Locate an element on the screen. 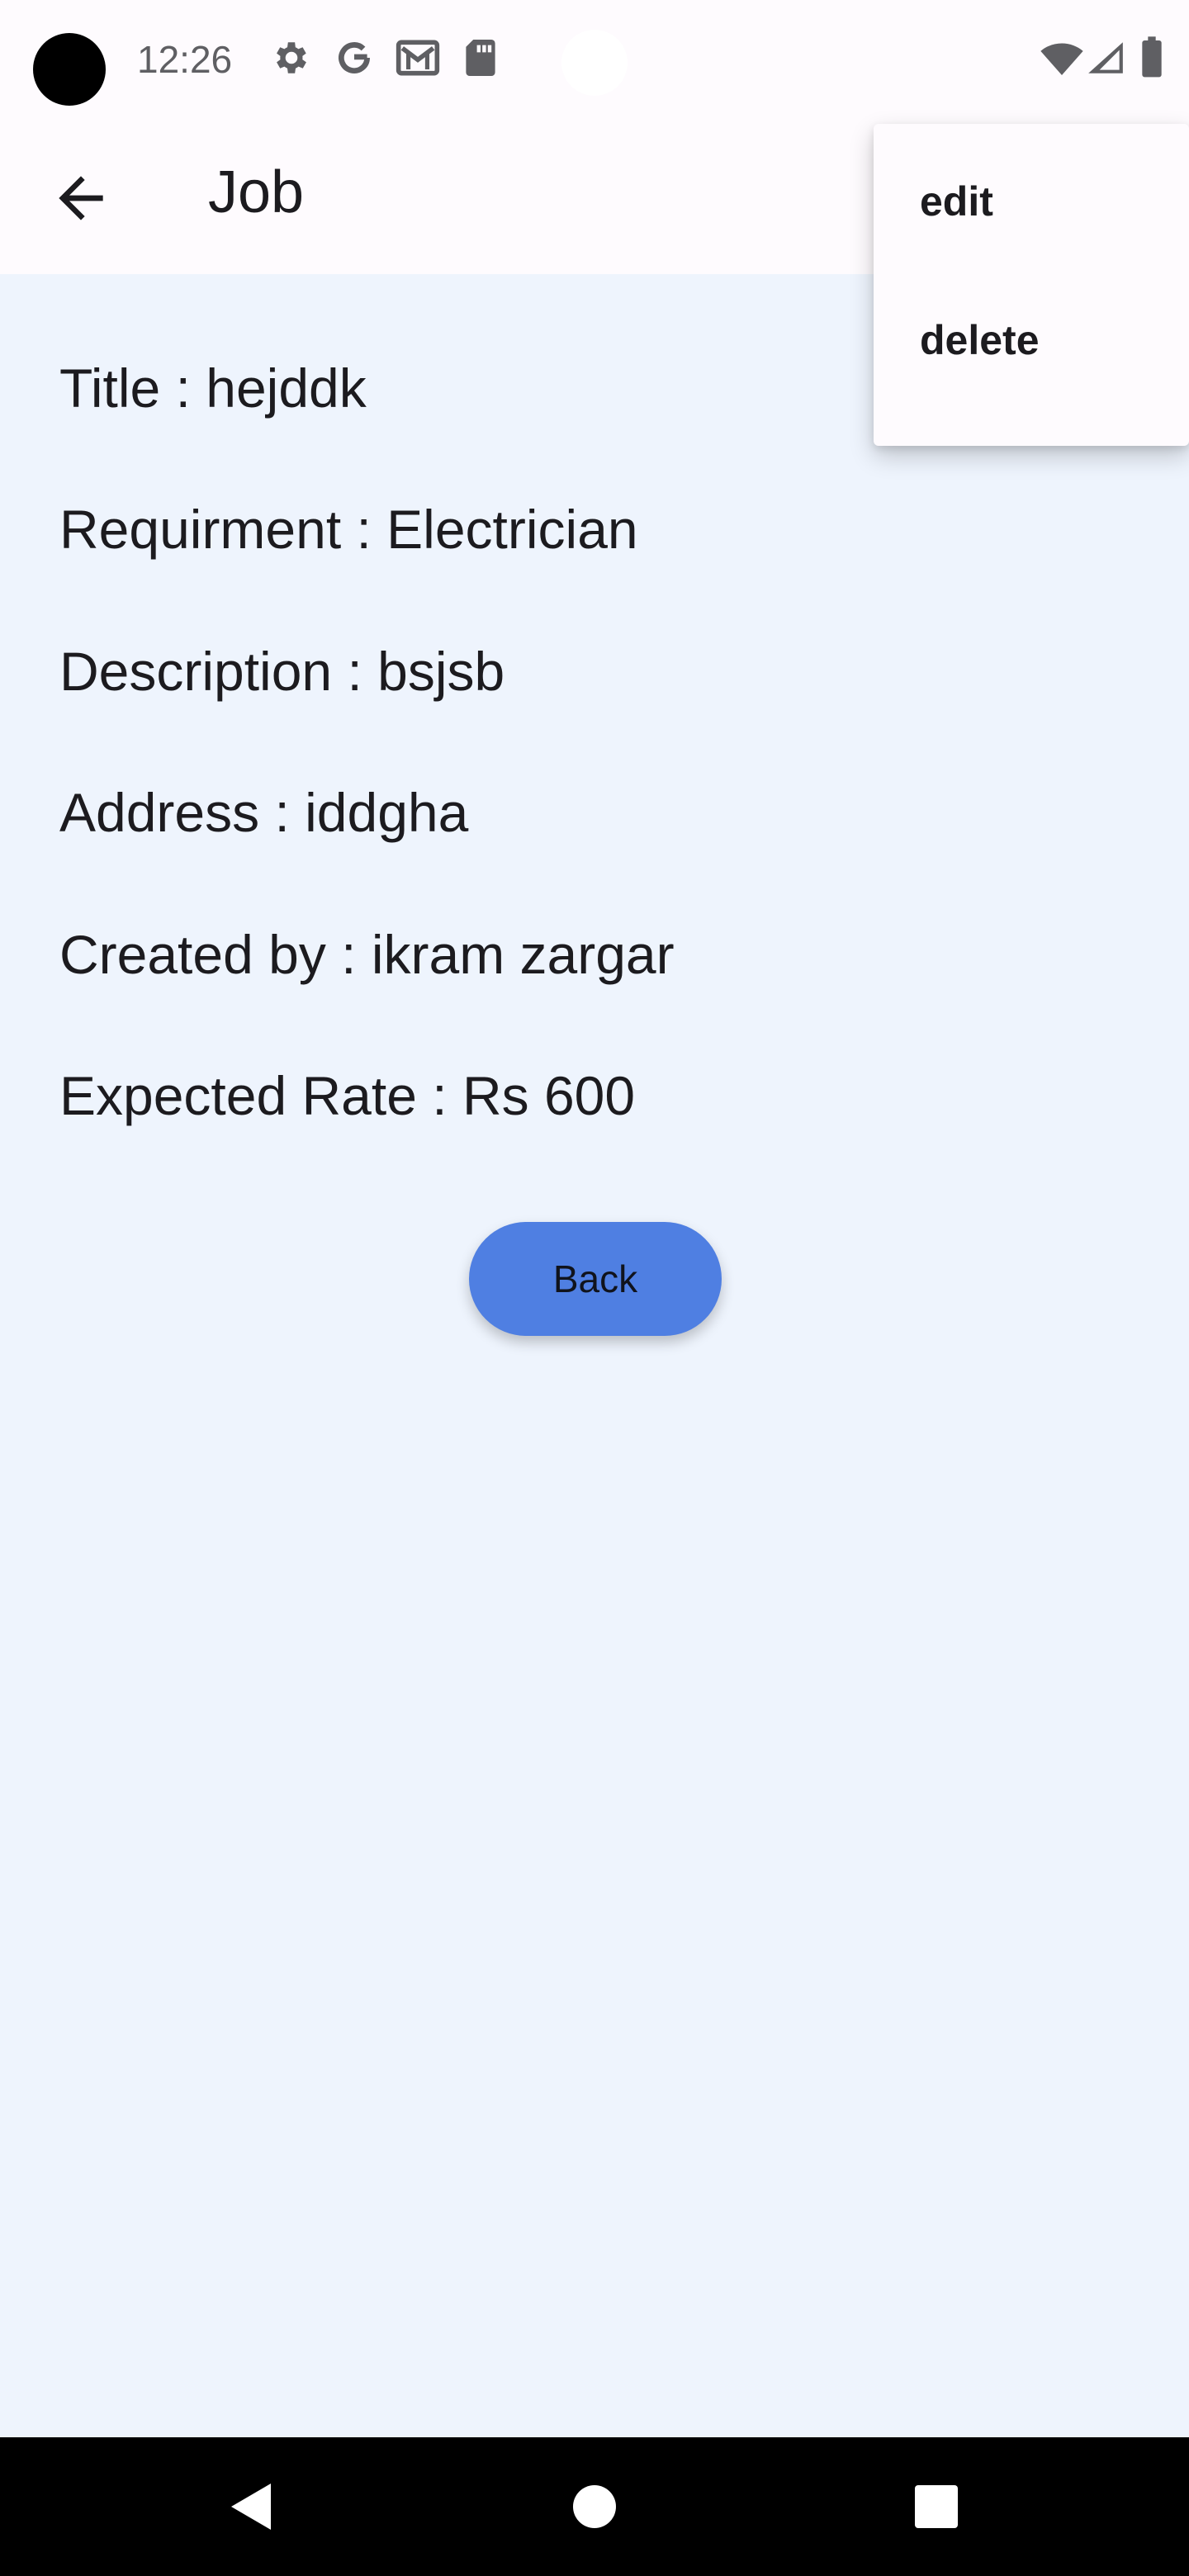 Image resolution: width=1189 pixels, height=2576 pixels. back-arrow-icon is located at coordinates (81, 198).